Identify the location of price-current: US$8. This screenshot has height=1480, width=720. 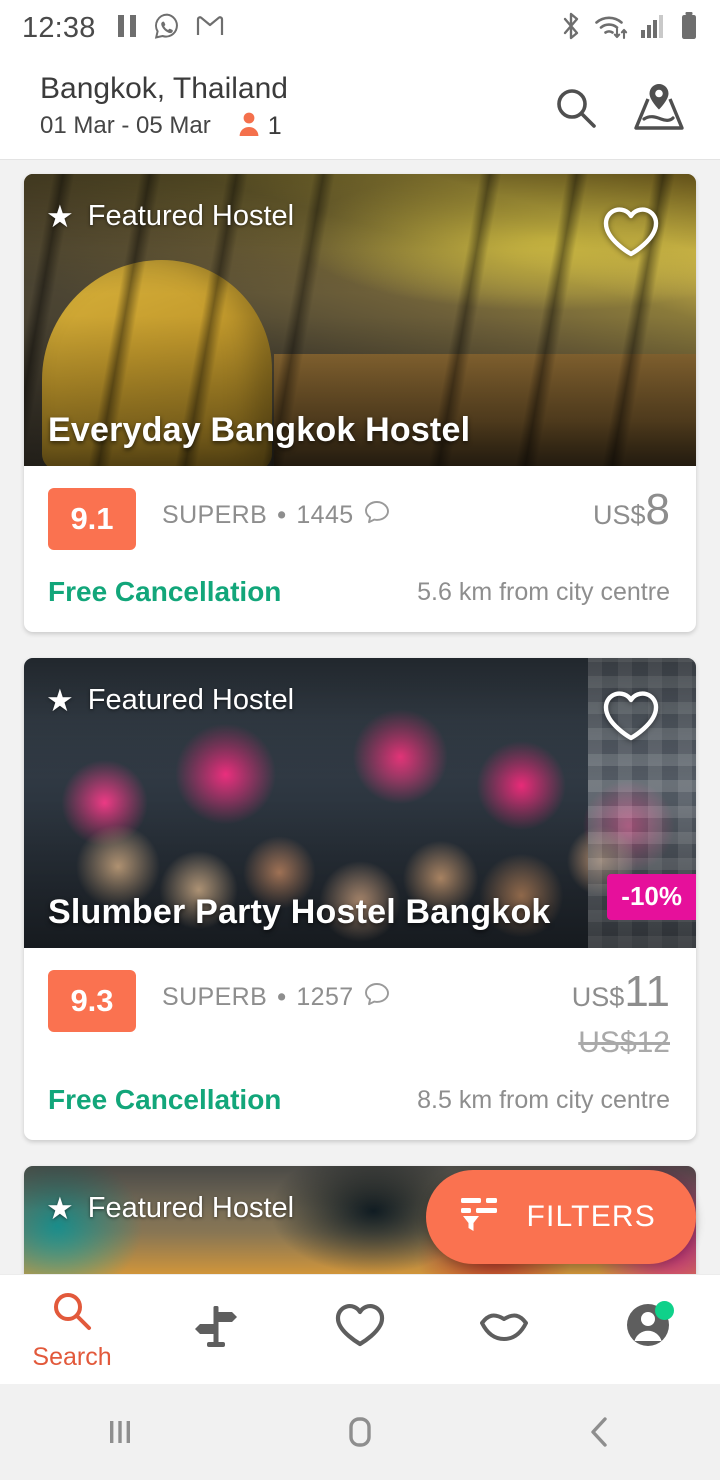
(631, 510).